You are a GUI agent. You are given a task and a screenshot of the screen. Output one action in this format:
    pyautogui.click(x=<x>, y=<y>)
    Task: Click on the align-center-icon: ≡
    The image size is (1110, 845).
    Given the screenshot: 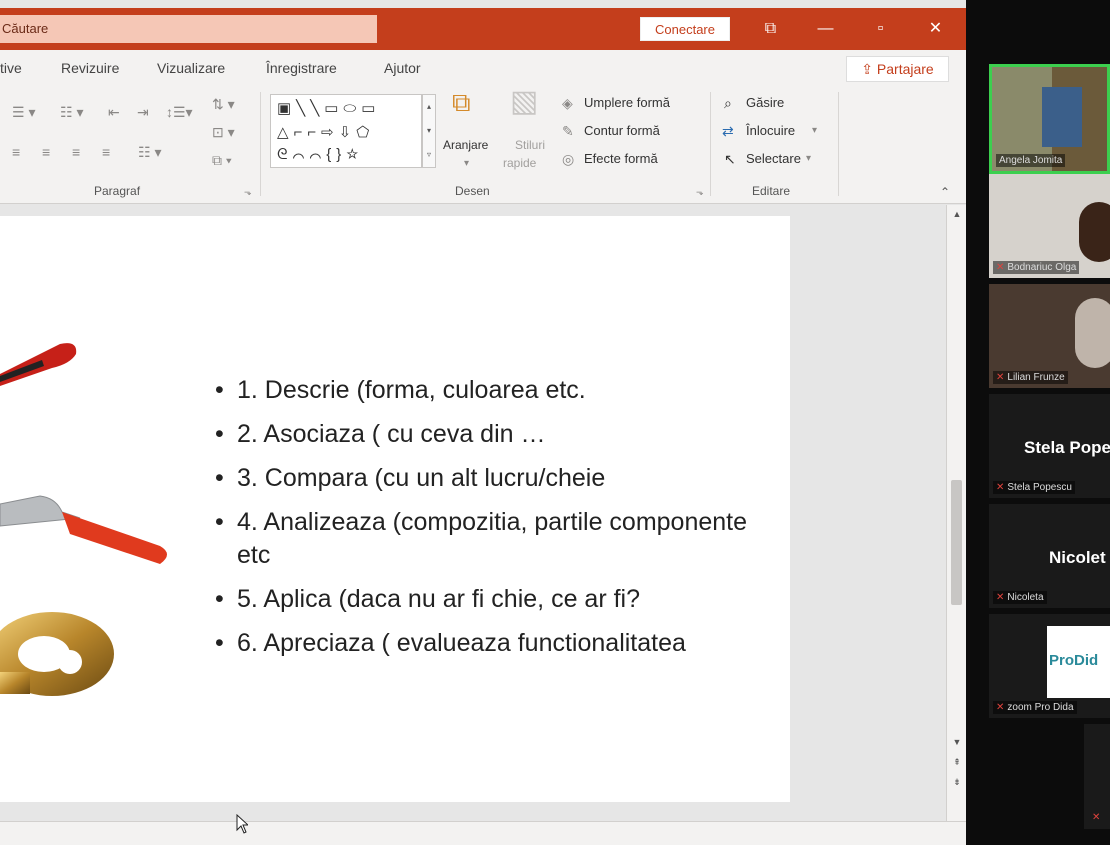 What is the action you would take?
    pyautogui.click(x=46, y=152)
    